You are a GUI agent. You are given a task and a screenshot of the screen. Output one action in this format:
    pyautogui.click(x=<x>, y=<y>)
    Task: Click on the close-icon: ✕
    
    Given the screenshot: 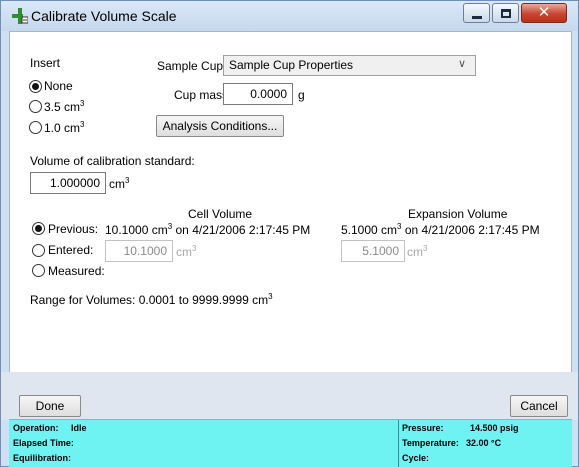 What is the action you would take?
    pyautogui.click(x=544, y=12)
    